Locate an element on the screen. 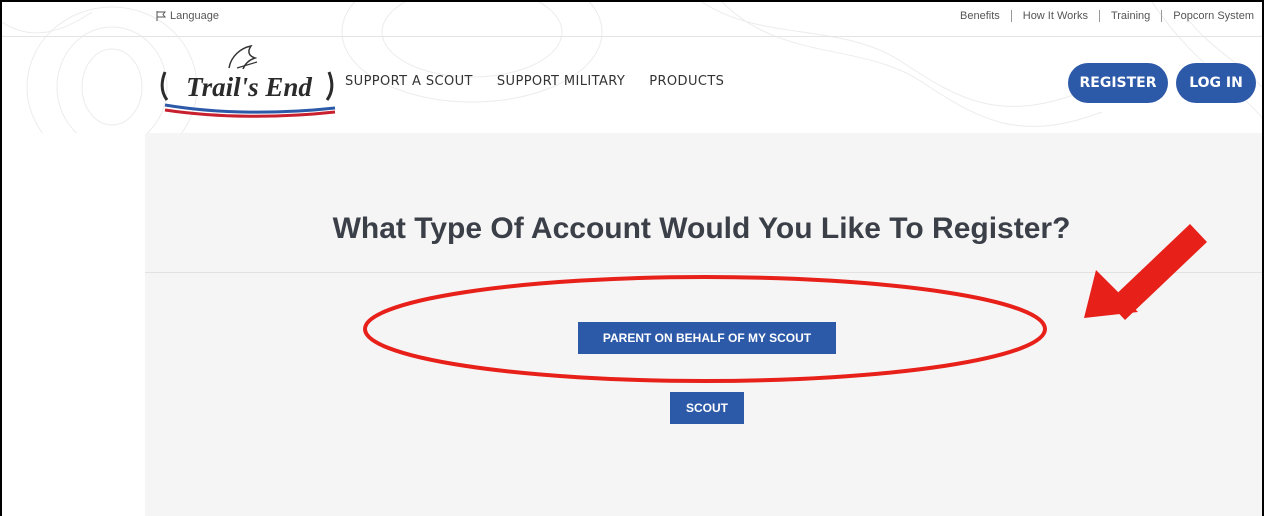 This screenshot has width=1264, height=516. login-button: LOG IN is located at coordinates (1216, 83).